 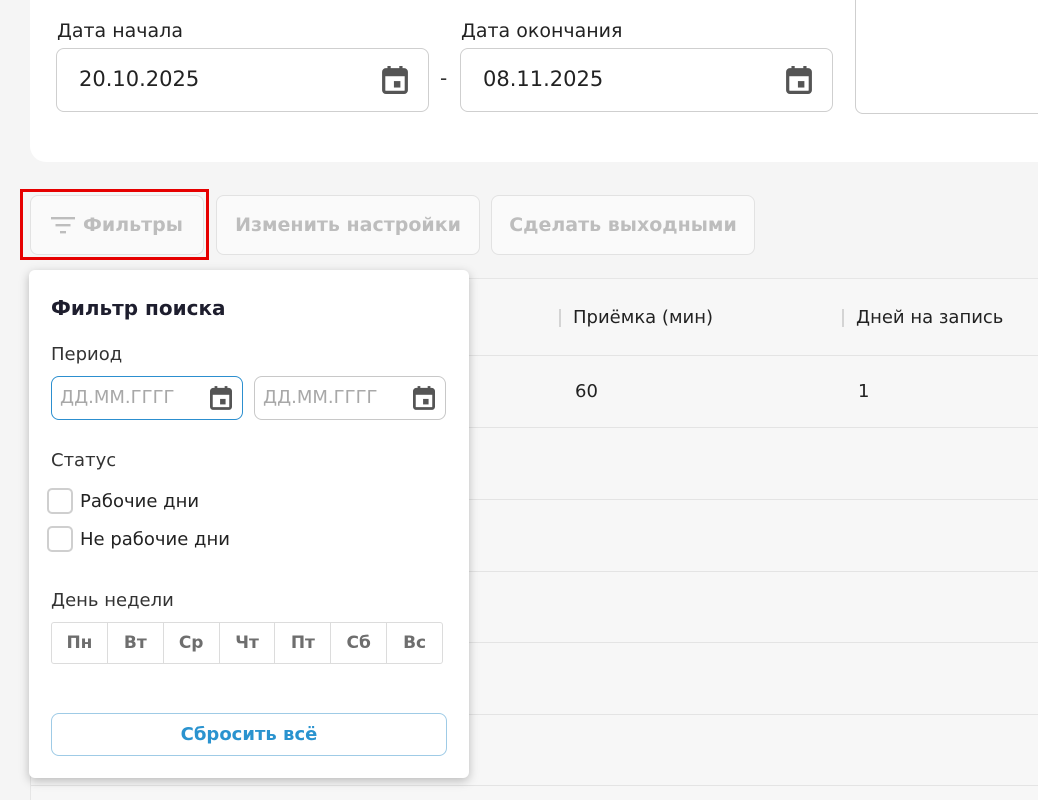 I want to click on change-settings-button: Изменить настройки, so click(x=348, y=225).